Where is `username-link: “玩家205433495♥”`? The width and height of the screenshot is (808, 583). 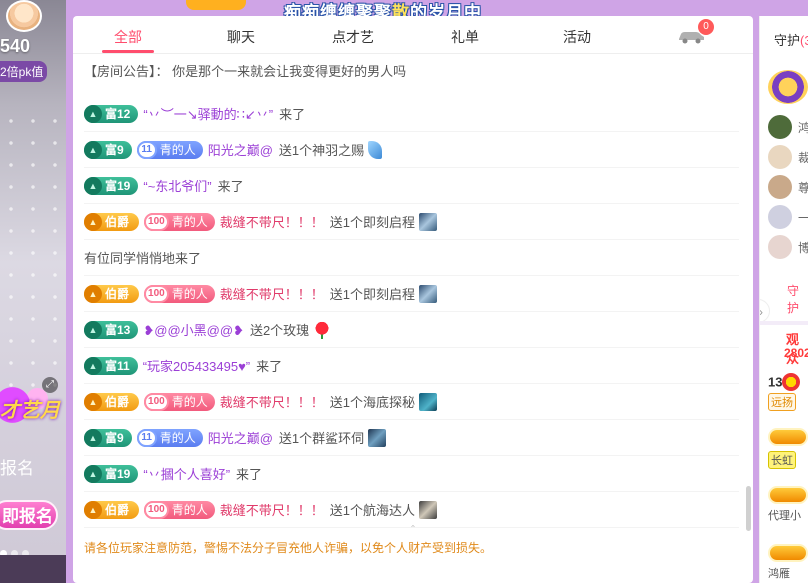
username-link: “玩家205433495♥” is located at coordinates (196, 365).